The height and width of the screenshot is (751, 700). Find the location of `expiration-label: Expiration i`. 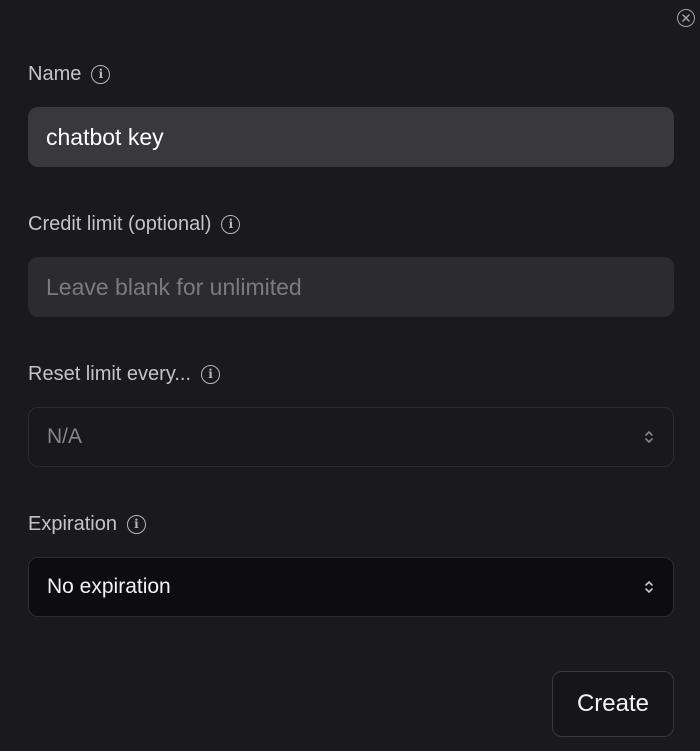

expiration-label: Expiration i is located at coordinates (87, 524).